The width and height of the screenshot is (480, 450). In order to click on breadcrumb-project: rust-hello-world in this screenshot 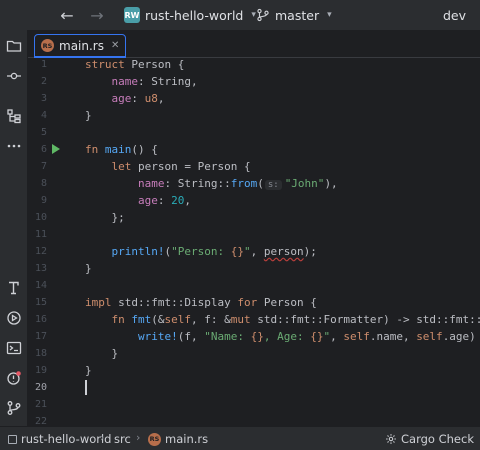, I will do `click(59, 439)`.